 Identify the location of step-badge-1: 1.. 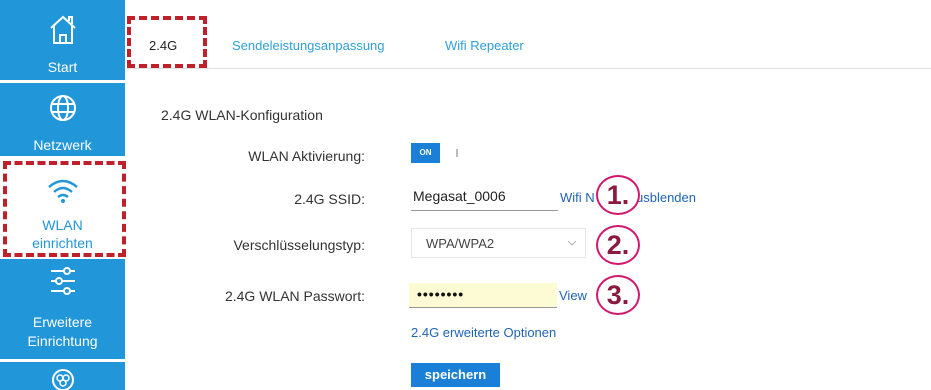
(618, 195).